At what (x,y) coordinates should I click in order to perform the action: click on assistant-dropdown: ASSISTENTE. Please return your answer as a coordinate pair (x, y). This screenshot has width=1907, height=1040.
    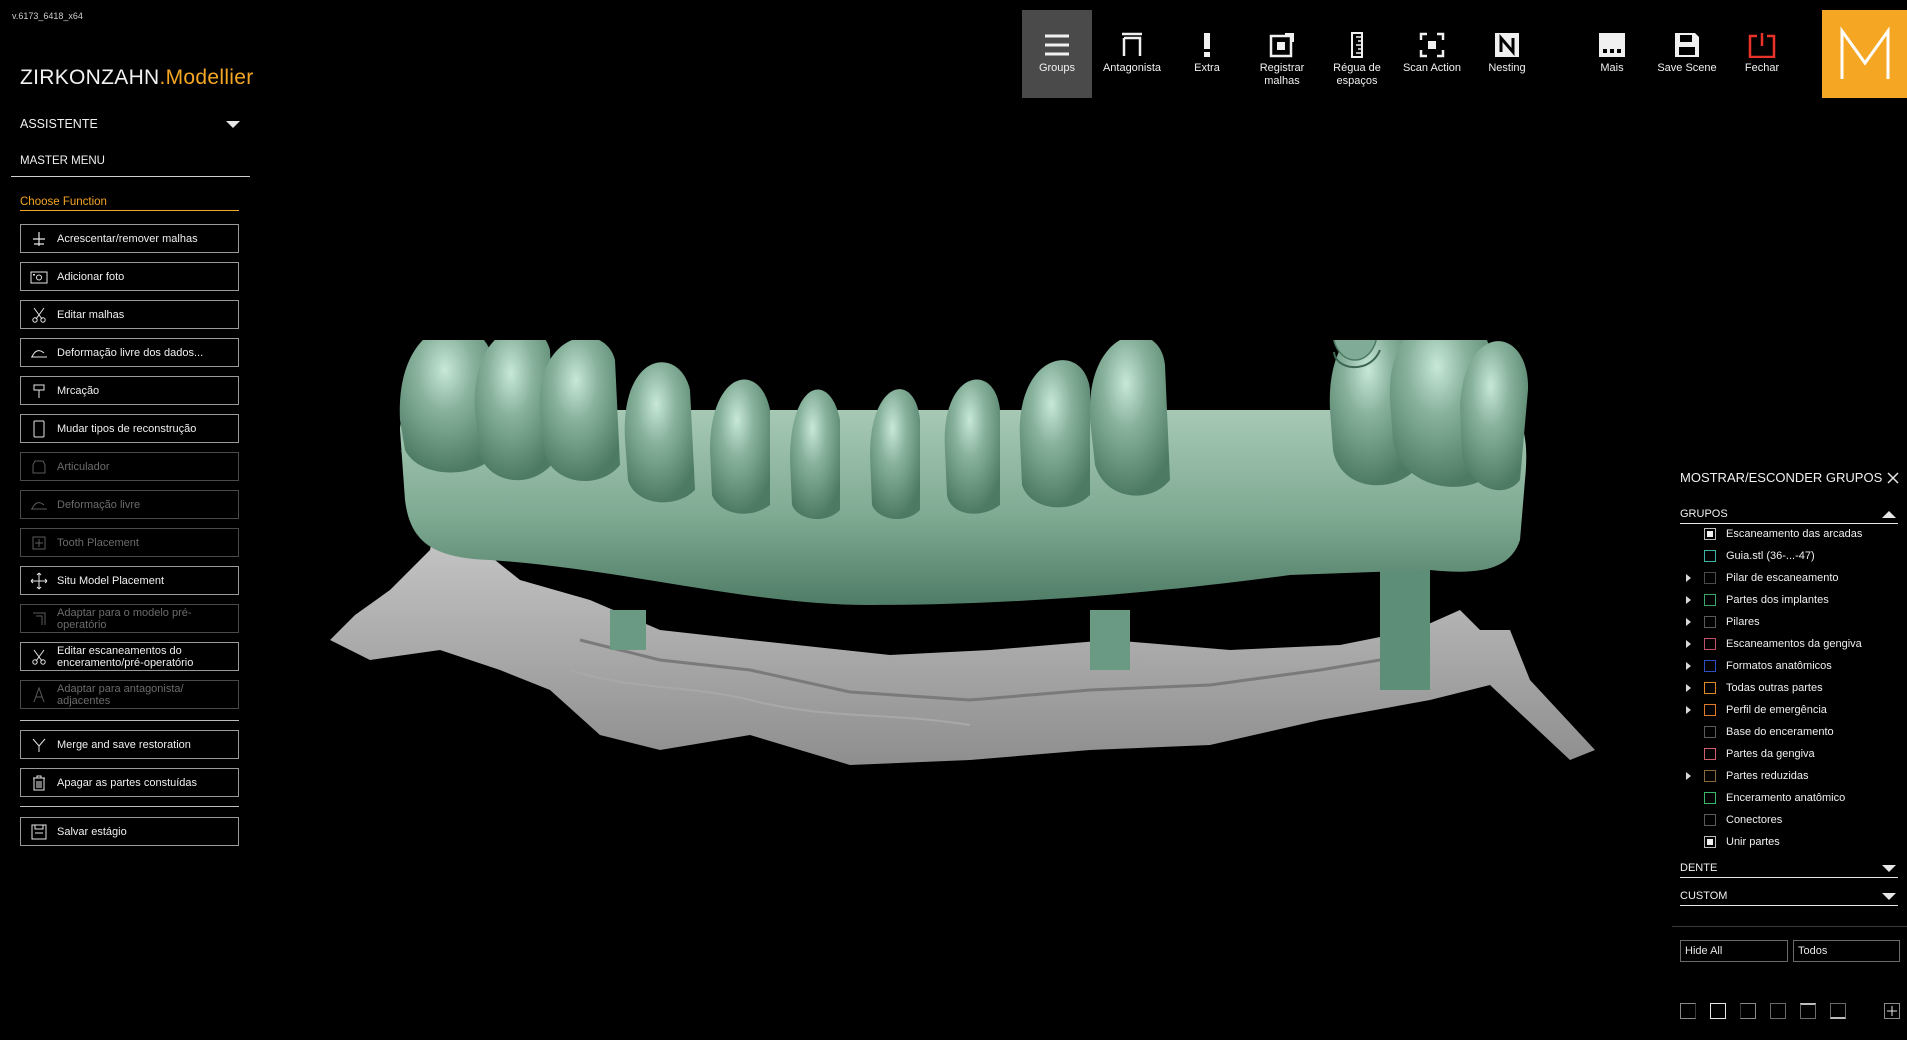
    Looking at the image, I should click on (130, 124).